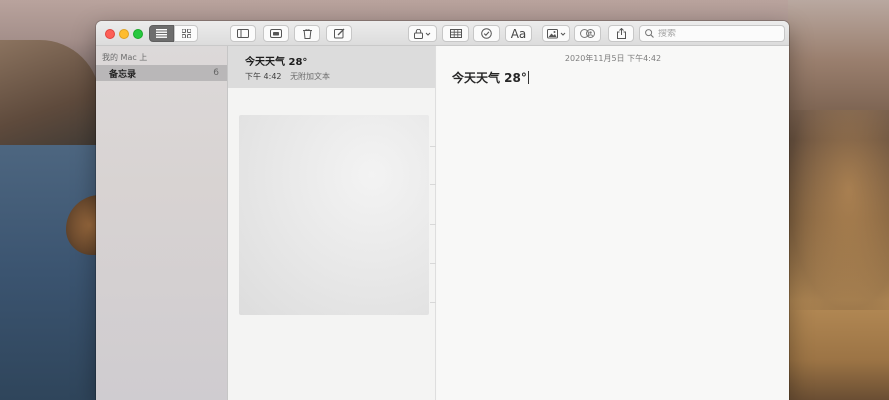 The width and height of the screenshot is (889, 400). I want to click on attachments-icon, so click(276, 33).